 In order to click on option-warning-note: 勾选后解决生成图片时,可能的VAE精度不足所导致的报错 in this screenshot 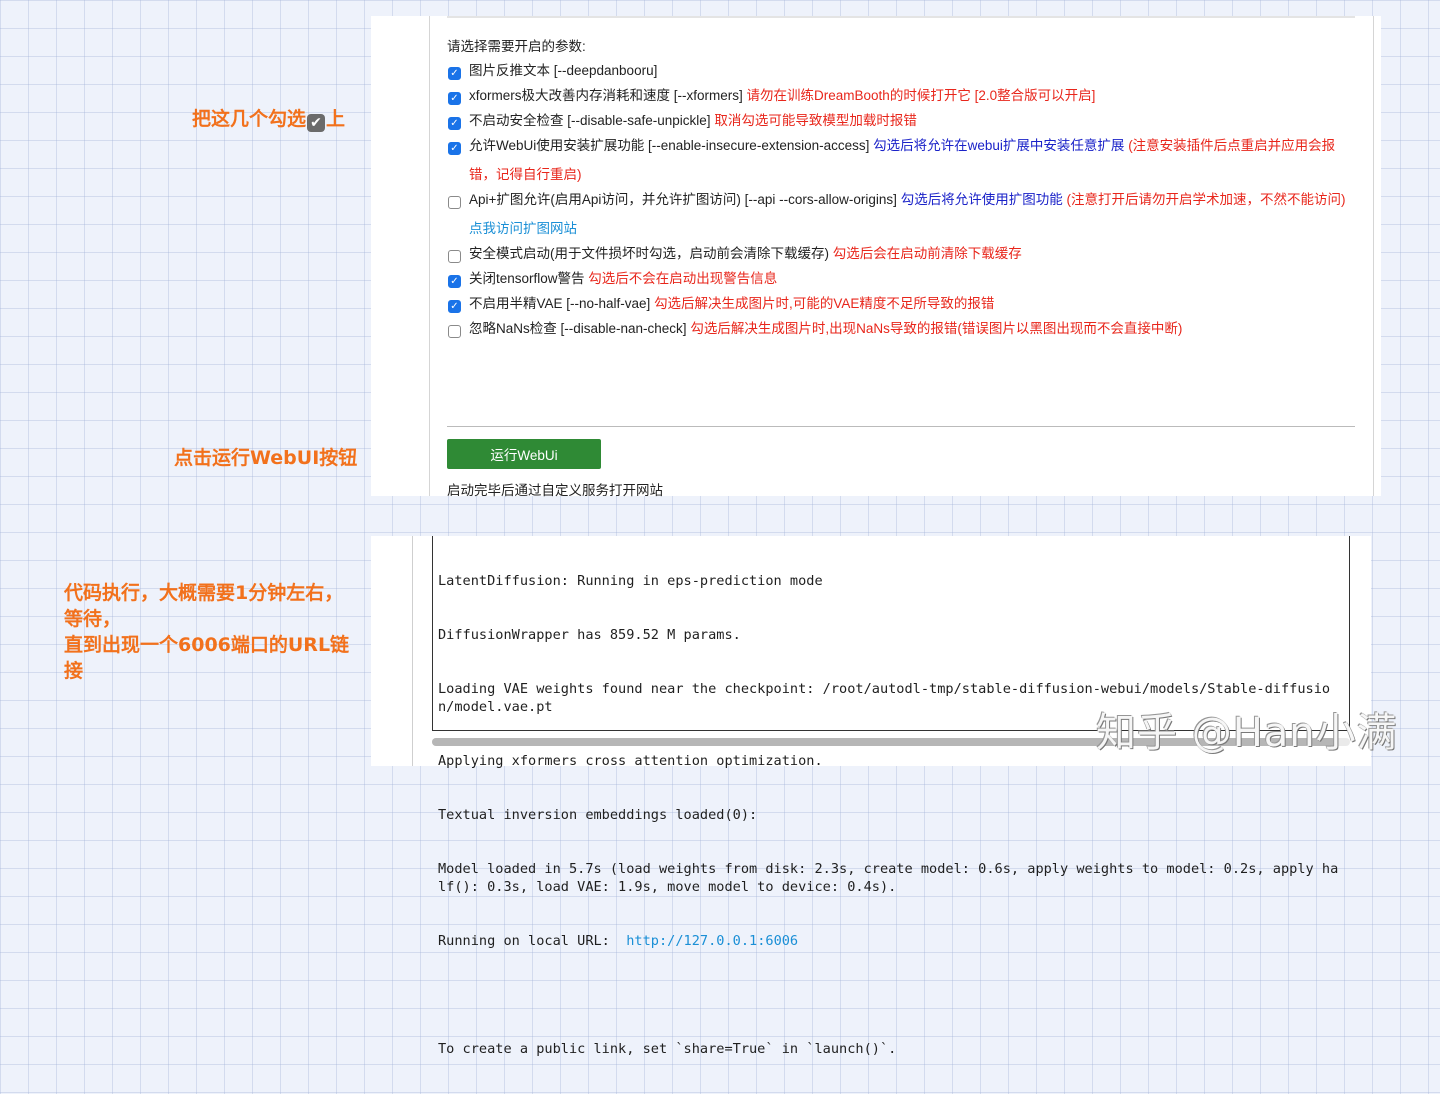, I will do `click(824, 303)`.